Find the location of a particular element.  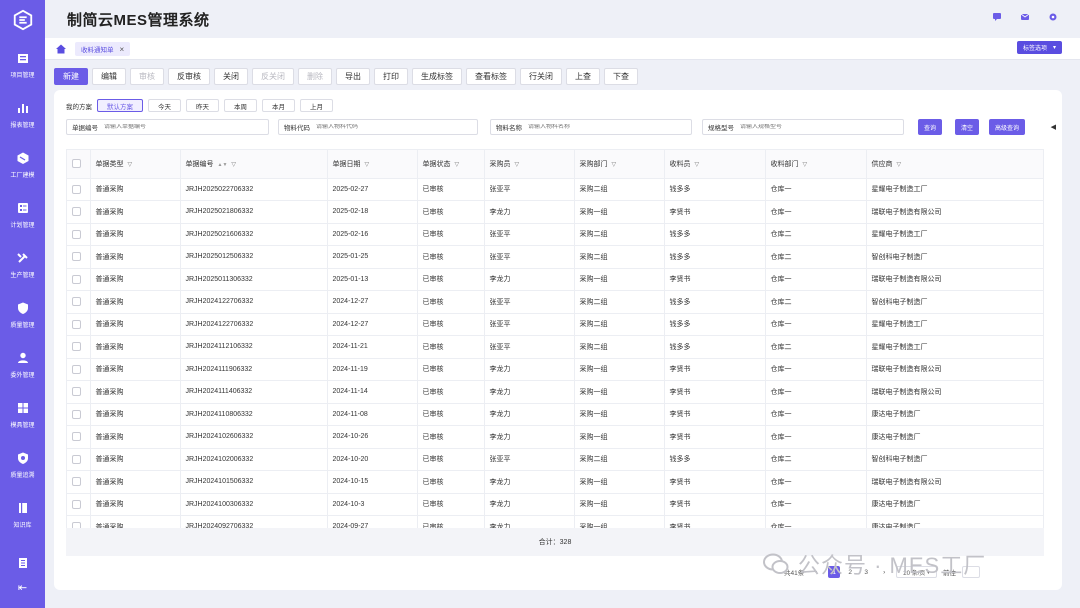

scheme-chip-3: 本周 is located at coordinates (240, 105).